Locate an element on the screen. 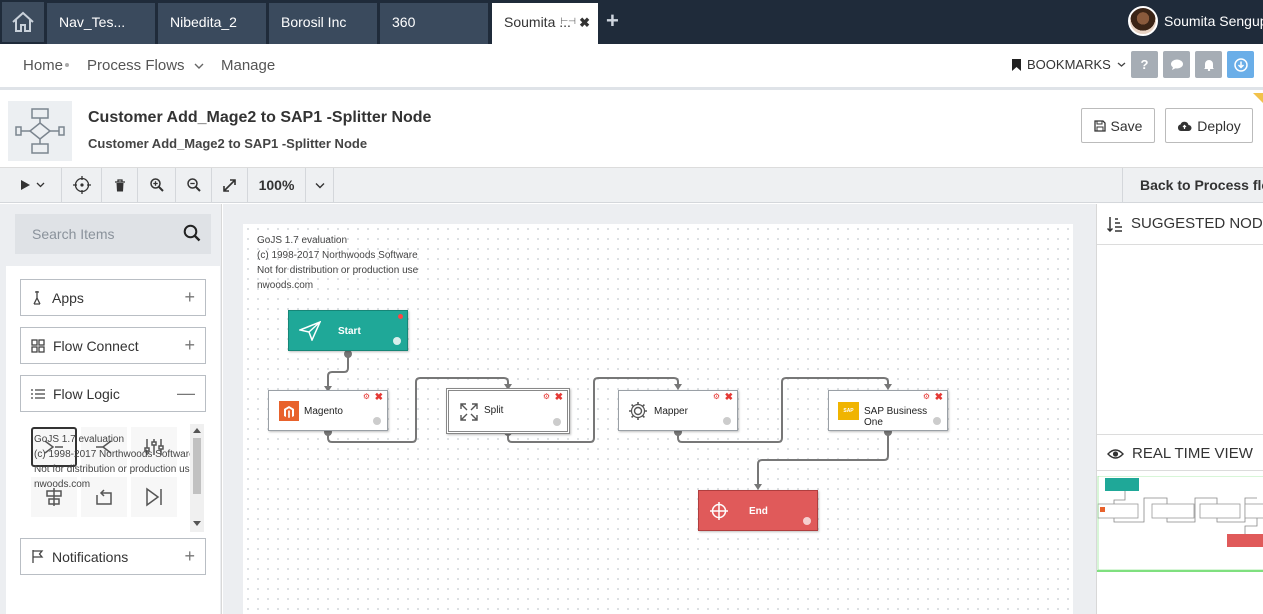 The width and height of the screenshot is (1263, 614). node-split: Split ⚙ ✖ is located at coordinates (508, 411).